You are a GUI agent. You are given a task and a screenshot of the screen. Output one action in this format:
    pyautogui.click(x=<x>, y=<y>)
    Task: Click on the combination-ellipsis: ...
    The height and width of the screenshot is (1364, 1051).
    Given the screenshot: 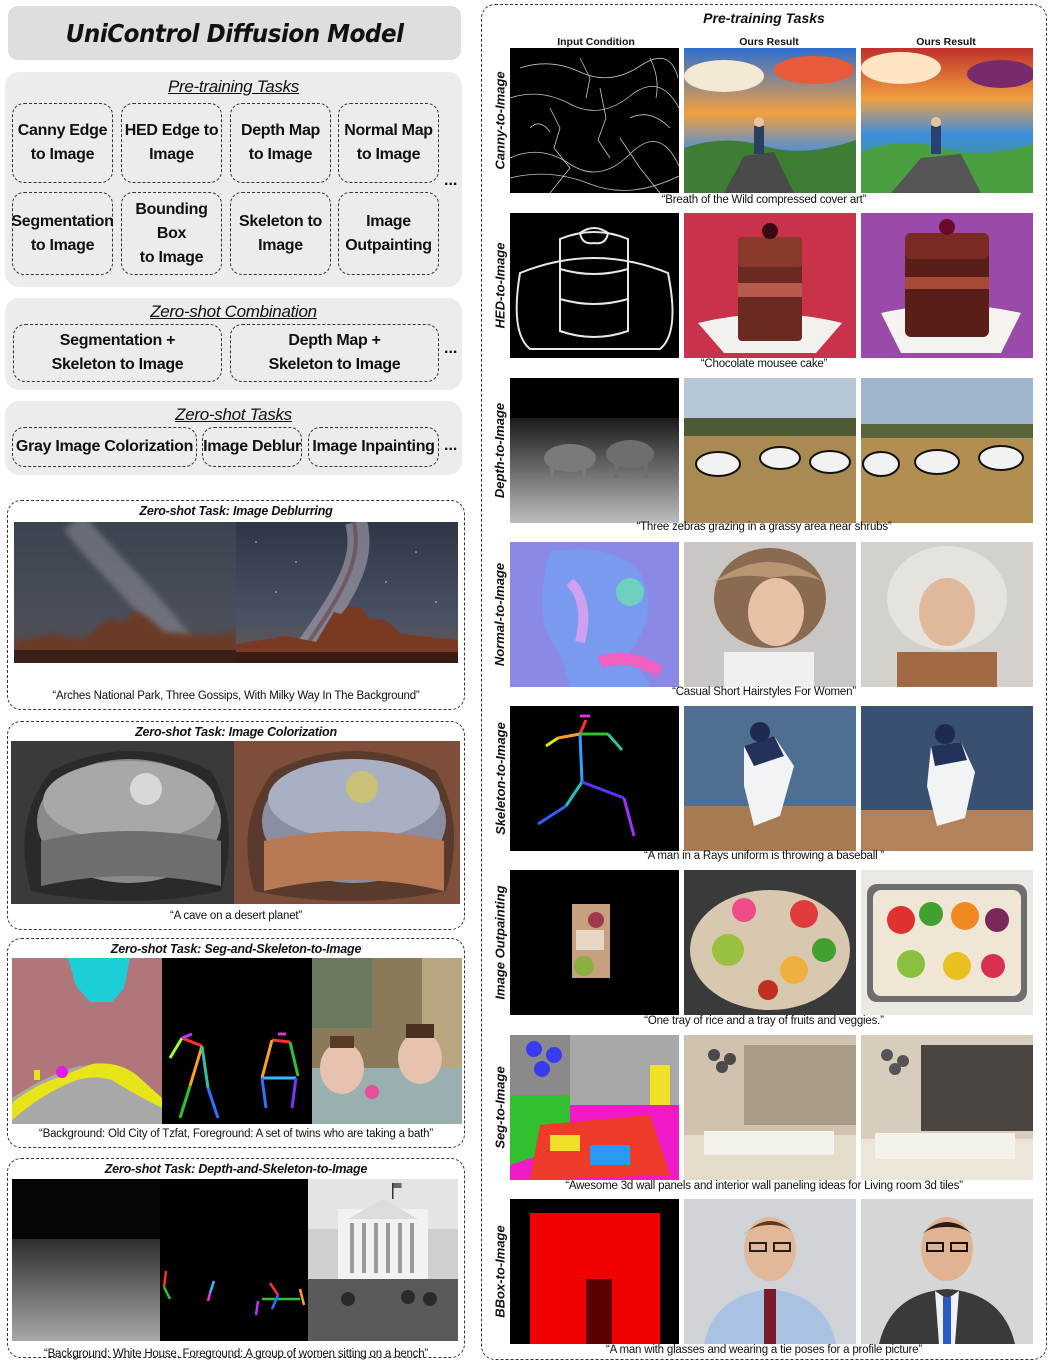 What is the action you would take?
    pyautogui.click(x=451, y=348)
    